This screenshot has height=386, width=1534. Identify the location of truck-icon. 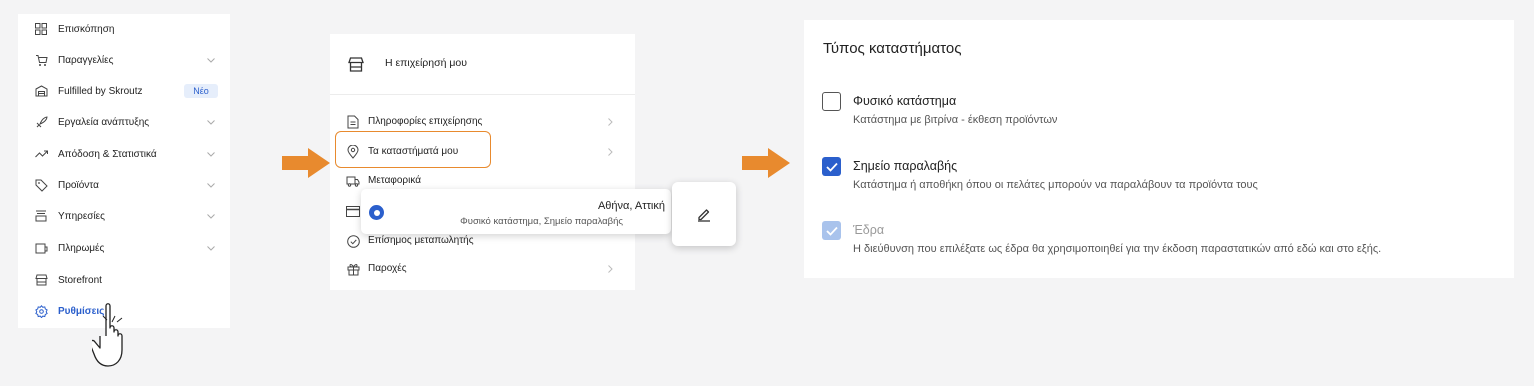
(353, 181).